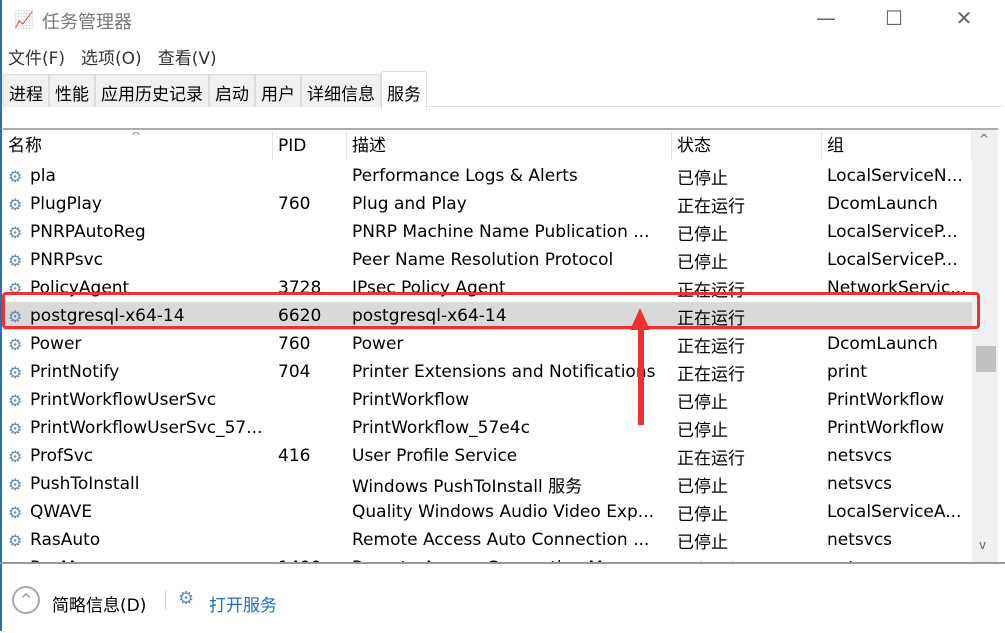 This screenshot has width=1005, height=633. I want to click on tab-app-history: 应用历史记录, so click(152, 90).